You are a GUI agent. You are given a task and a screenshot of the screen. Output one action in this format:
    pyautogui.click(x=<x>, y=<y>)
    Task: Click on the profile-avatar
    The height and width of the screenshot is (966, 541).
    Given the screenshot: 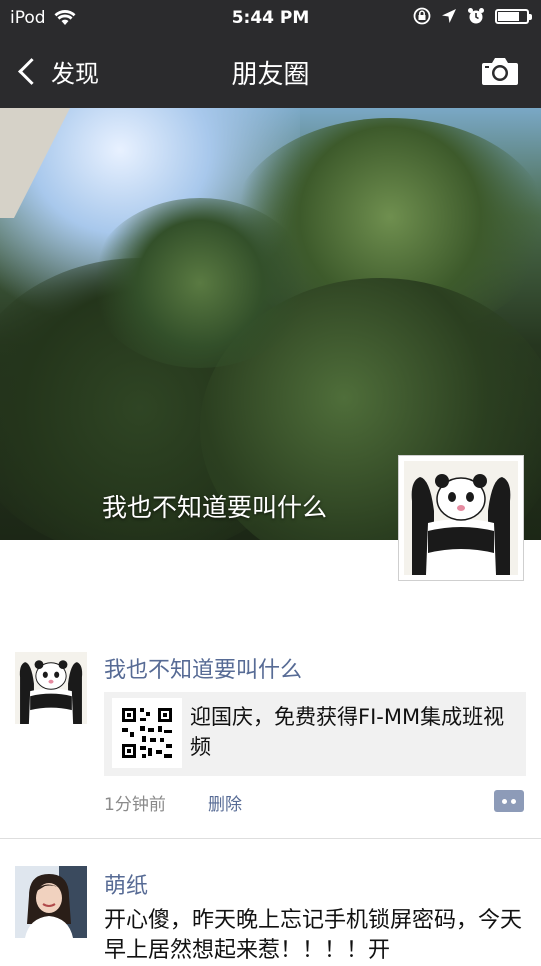 What is the action you would take?
    pyautogui.click(x=461, y=518)
    